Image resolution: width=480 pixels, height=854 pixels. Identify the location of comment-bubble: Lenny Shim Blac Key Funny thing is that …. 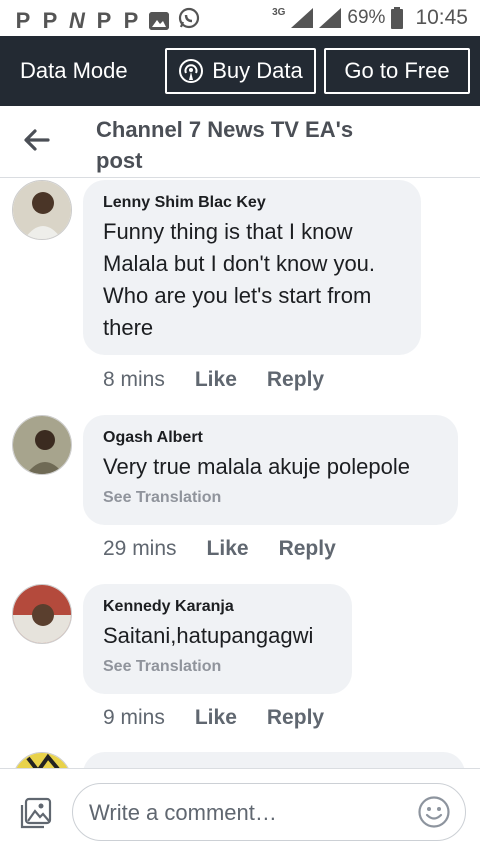
(252, 267).